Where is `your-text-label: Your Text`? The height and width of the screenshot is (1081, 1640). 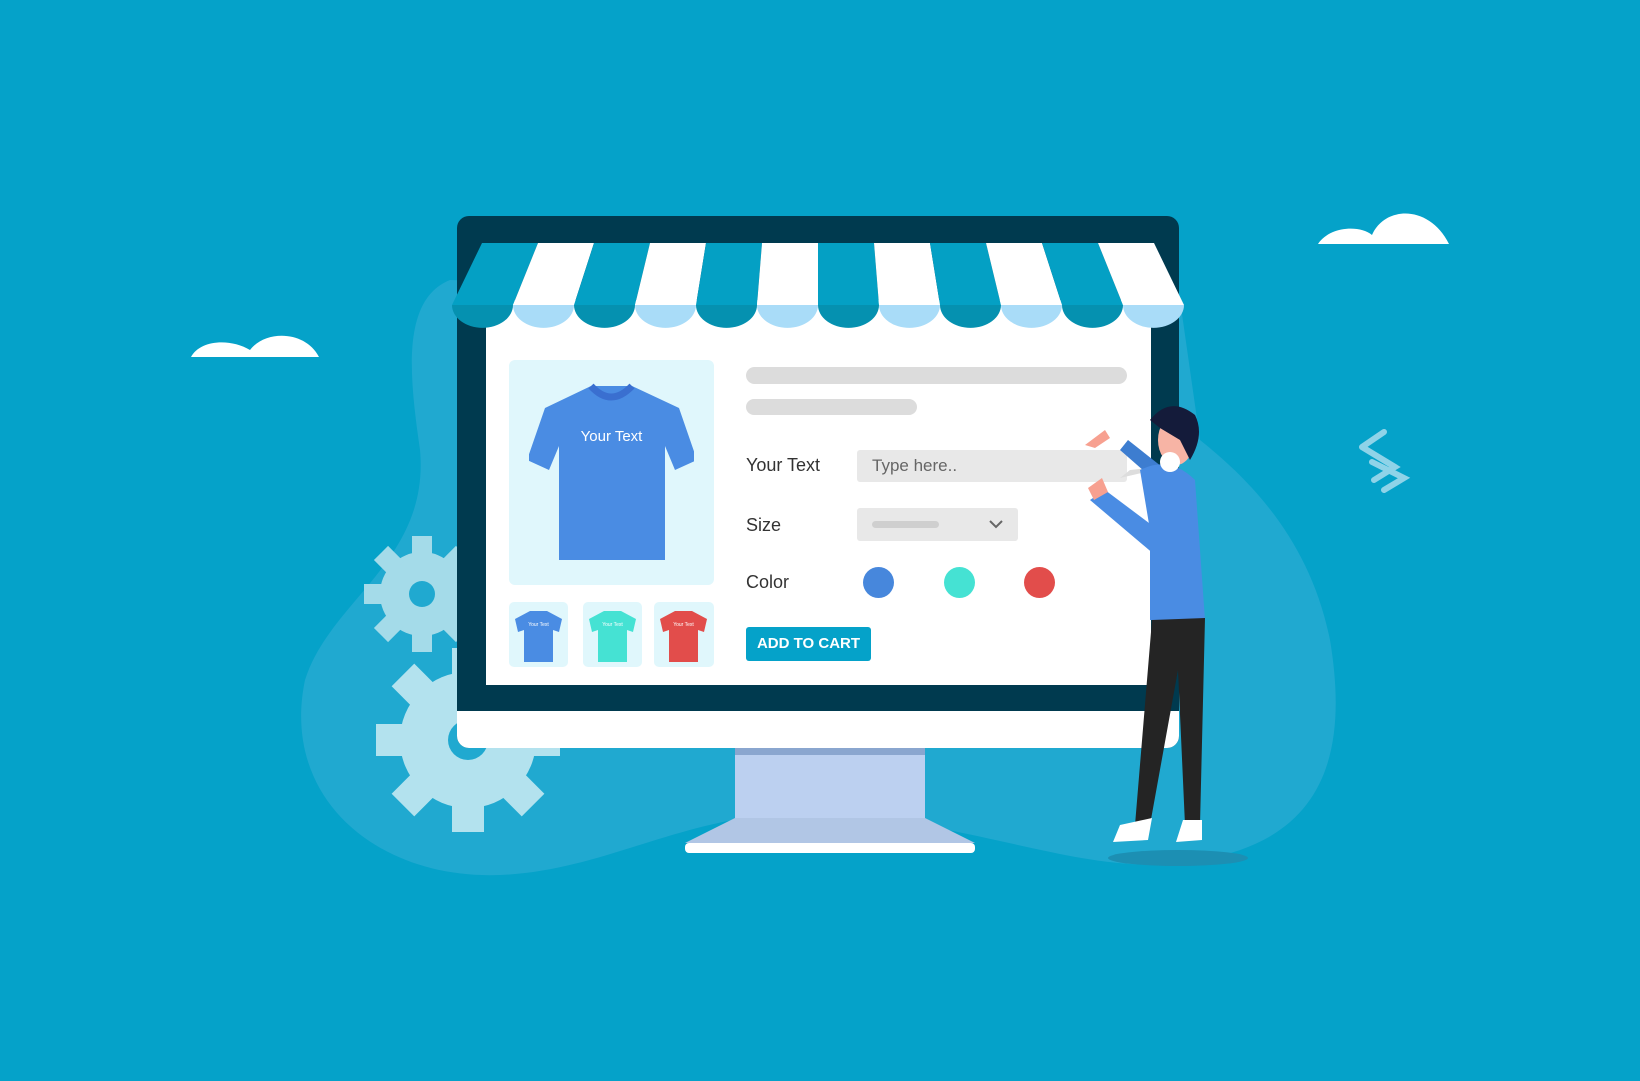
your-text-label: Your Text is located at coordinates (783, 465).